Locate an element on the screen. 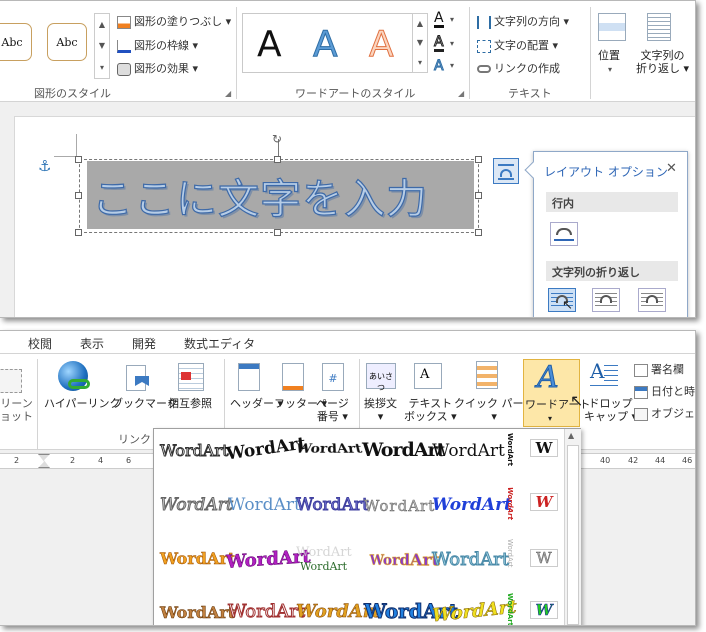  scrollbar-thumb is located at coordinates (573, 535).